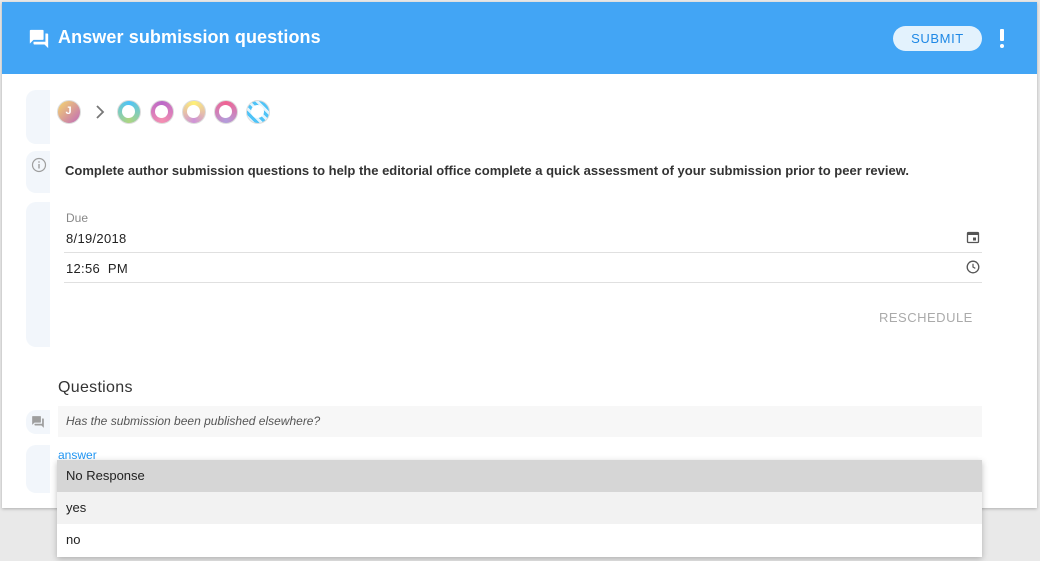  What do you see at coordinates (519, 540) in the screenshot?
I see `answer-option-no: no` at bounding box center [519, 540].